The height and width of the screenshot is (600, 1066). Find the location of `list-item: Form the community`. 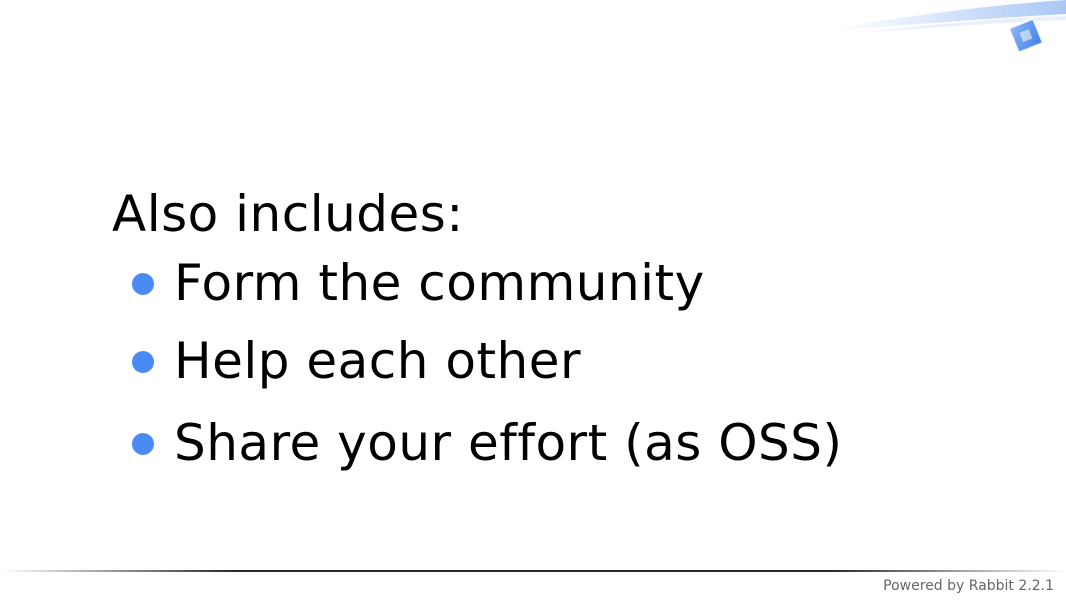

list-item: Form the community is located at coordinates (562, 283).